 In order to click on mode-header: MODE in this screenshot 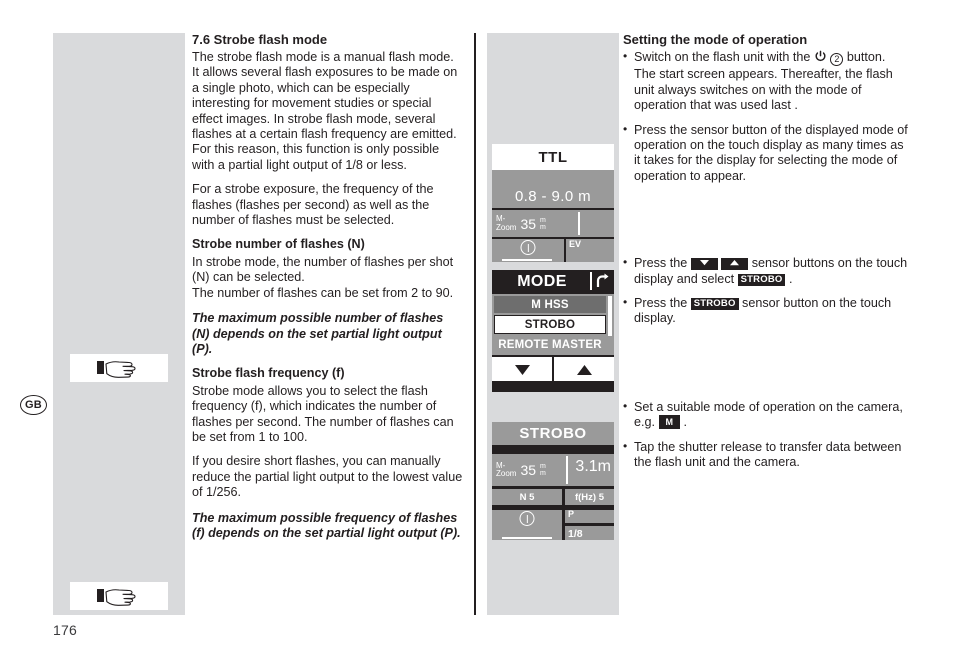, I will do `click(553, 282)`.